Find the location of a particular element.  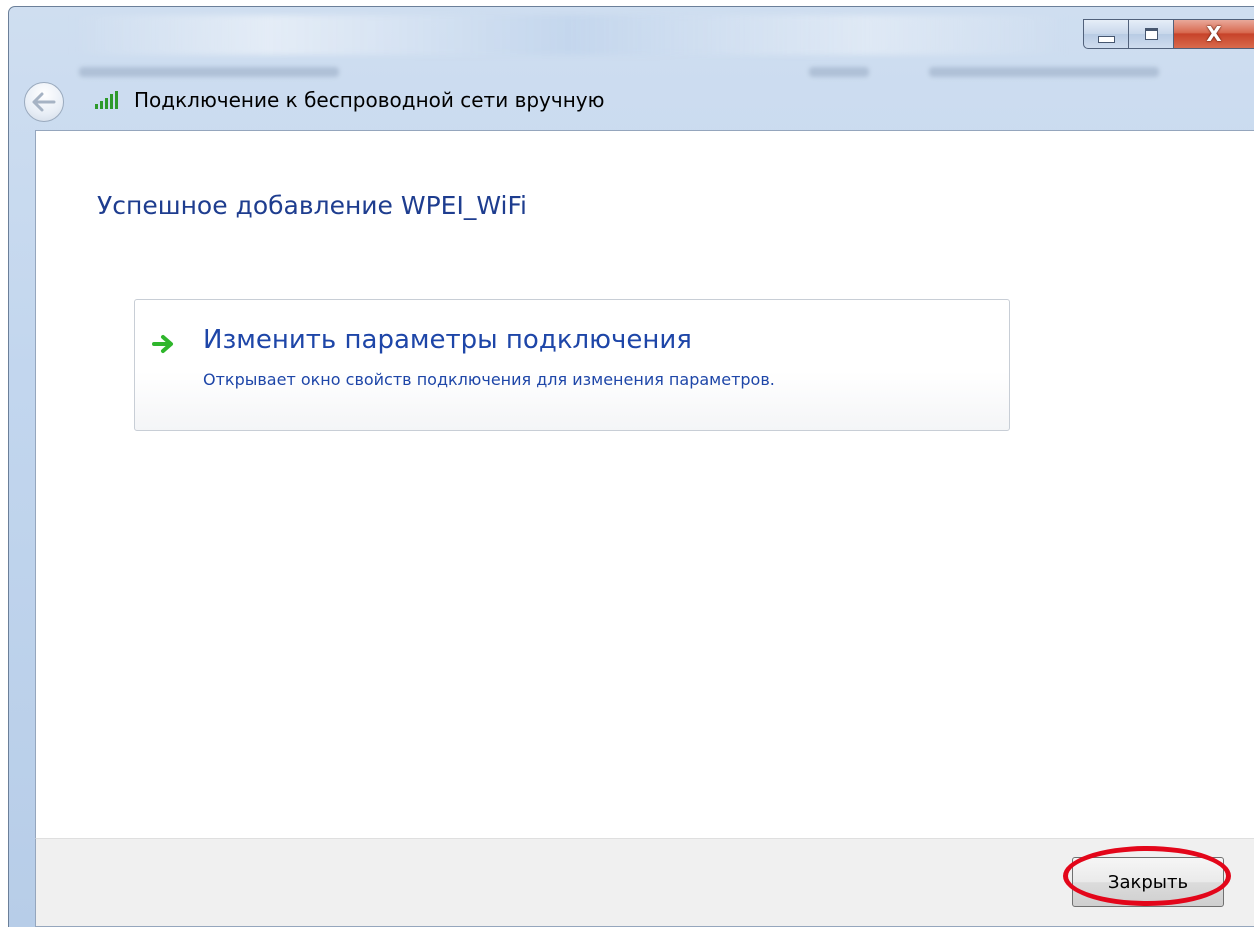

caption-buttons: X is located at coordinates (1168, 34).